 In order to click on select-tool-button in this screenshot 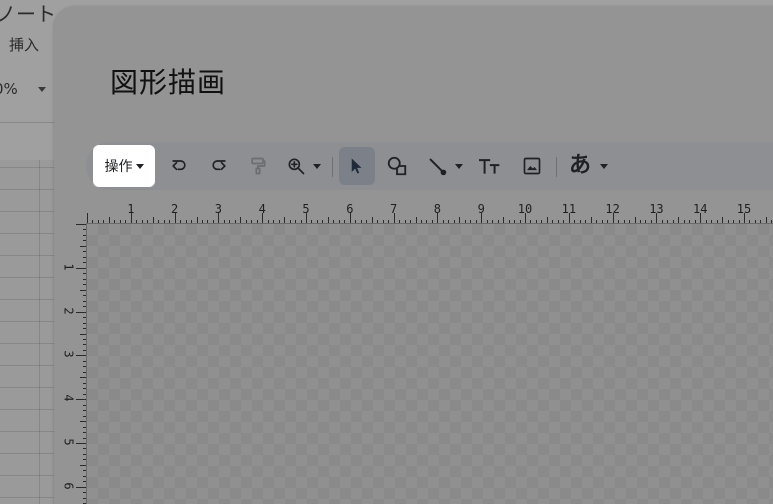, I will do `click(357, 166)`.